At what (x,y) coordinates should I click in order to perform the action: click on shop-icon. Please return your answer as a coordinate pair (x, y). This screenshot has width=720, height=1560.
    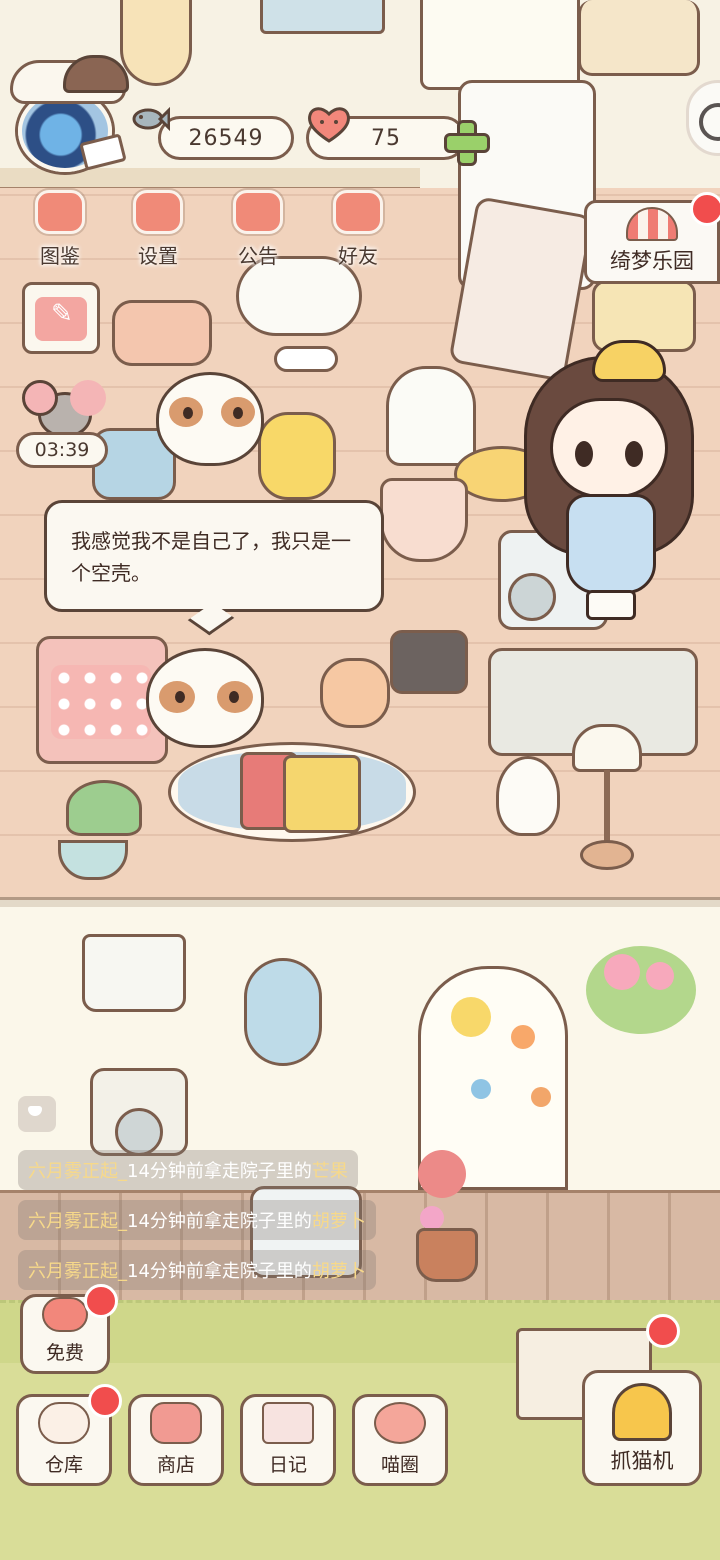
    Looking at the image, I should click on (176, 1423).